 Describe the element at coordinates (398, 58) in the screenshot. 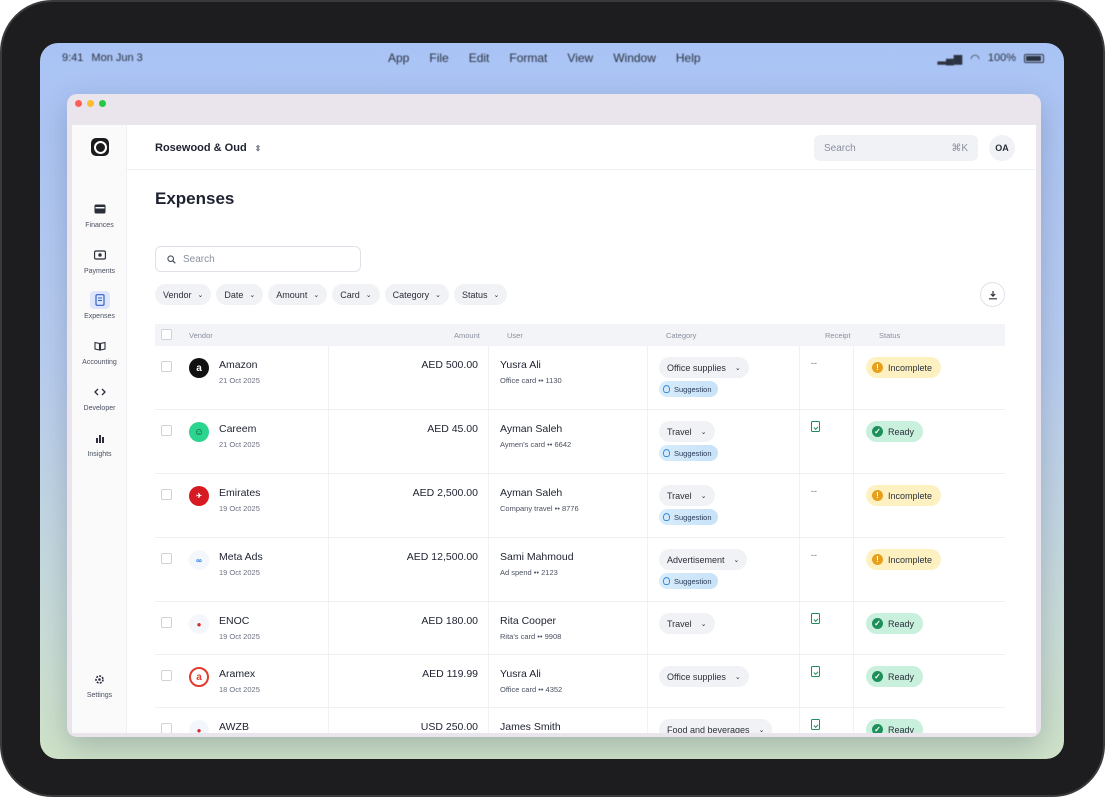

I see `menu-app: App` at that location.